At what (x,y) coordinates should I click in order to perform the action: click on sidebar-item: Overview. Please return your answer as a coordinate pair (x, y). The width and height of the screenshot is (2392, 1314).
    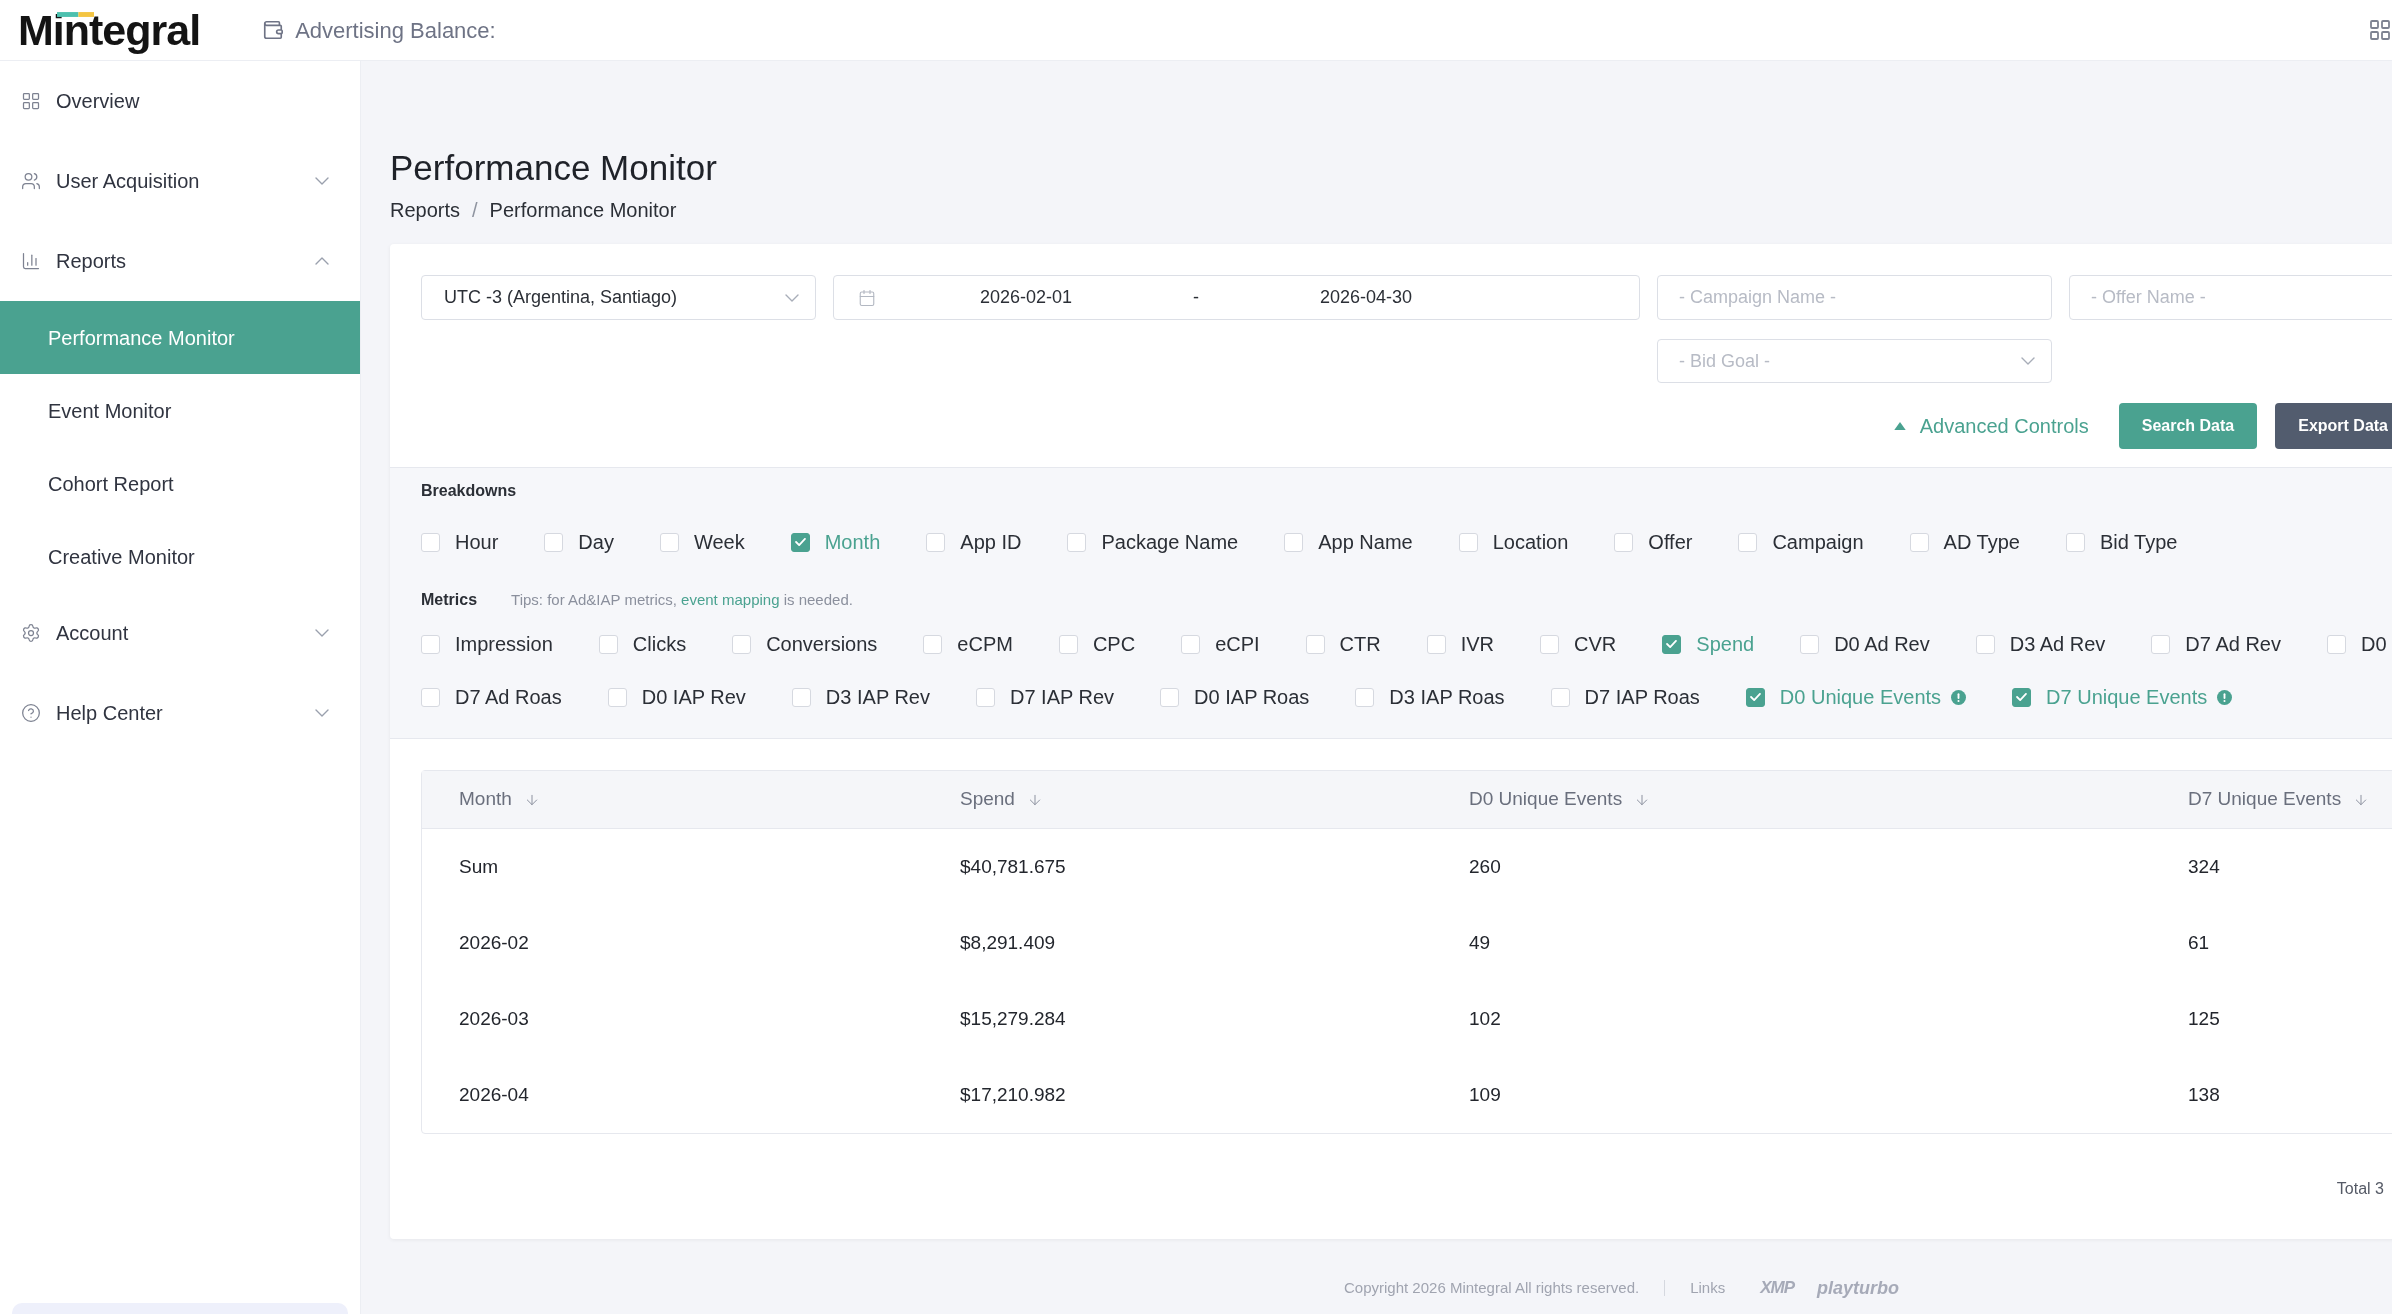
    Looking at the image, I should click on (180, 101).